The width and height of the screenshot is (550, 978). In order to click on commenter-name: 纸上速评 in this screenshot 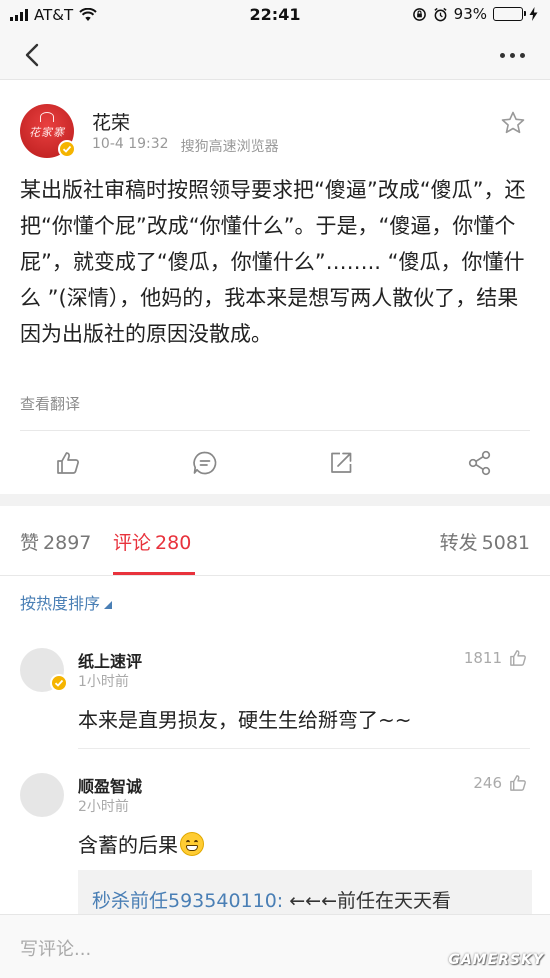, I will do `click(110, 660)`.